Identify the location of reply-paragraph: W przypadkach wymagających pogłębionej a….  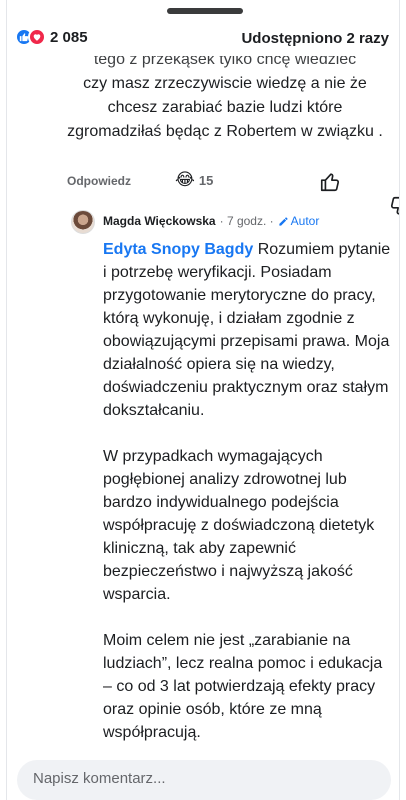
(239, 525).